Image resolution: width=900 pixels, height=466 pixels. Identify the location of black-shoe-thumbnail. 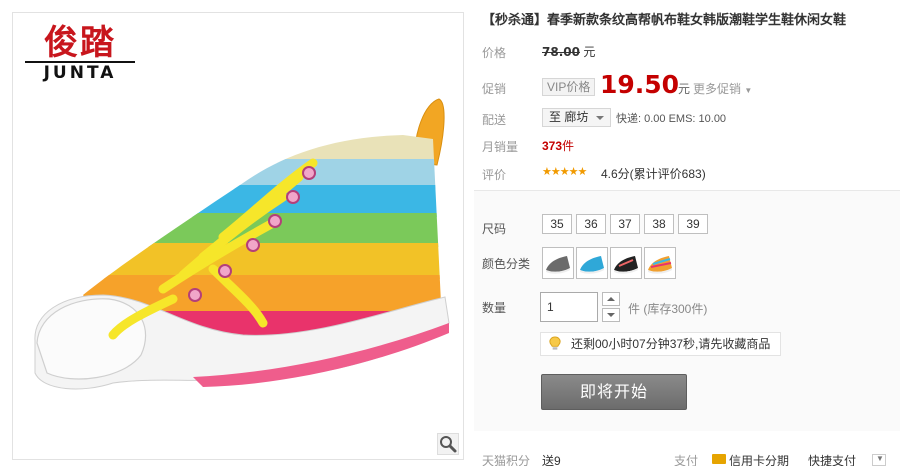
(626, 265).